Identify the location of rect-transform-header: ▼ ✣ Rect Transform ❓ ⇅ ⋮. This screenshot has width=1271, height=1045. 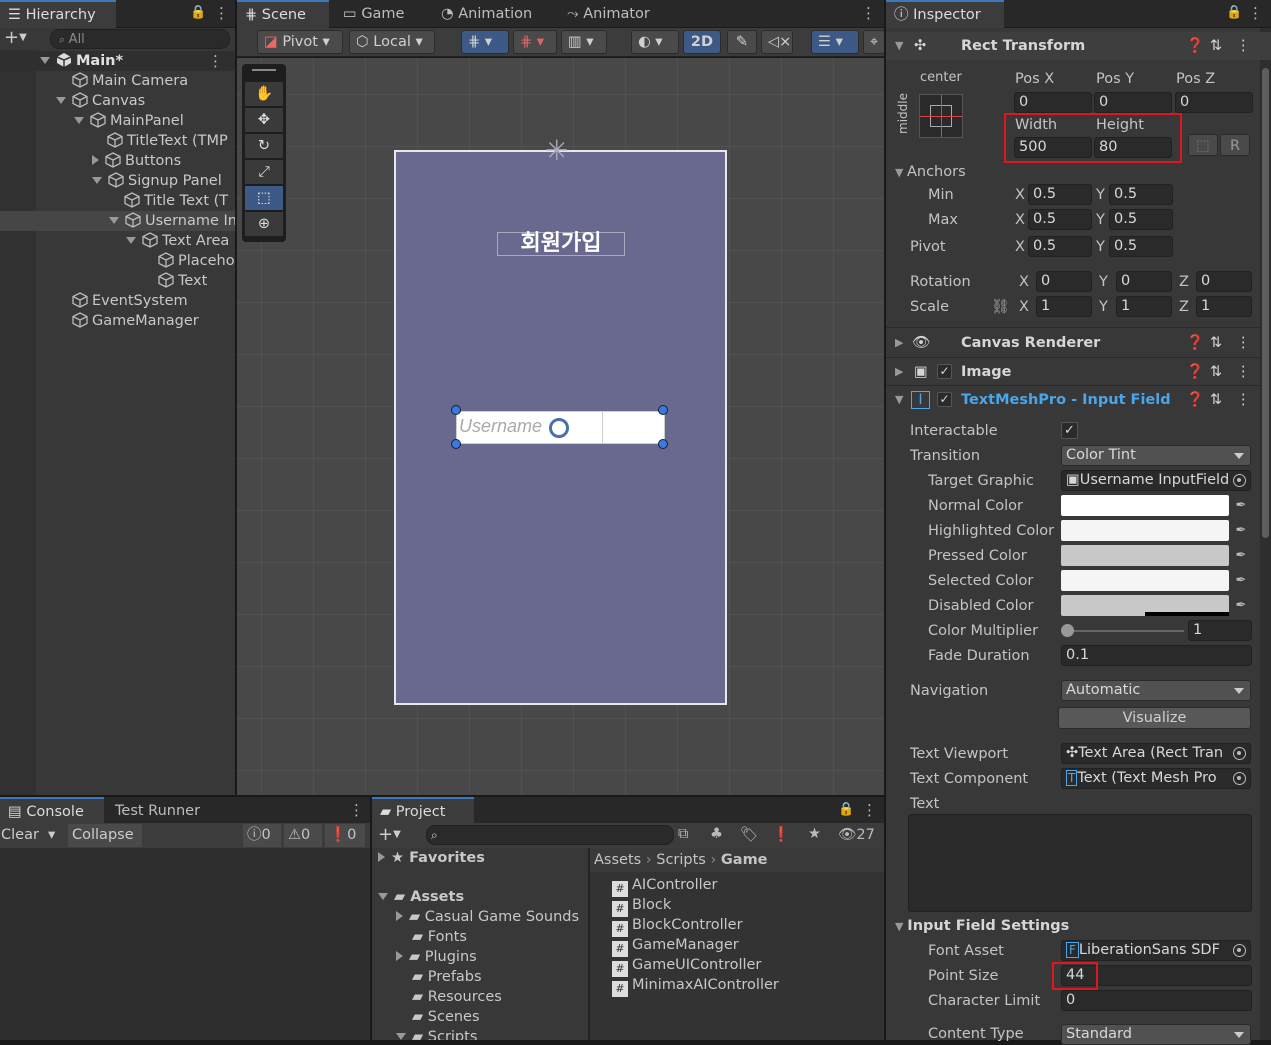
(1078, 46).